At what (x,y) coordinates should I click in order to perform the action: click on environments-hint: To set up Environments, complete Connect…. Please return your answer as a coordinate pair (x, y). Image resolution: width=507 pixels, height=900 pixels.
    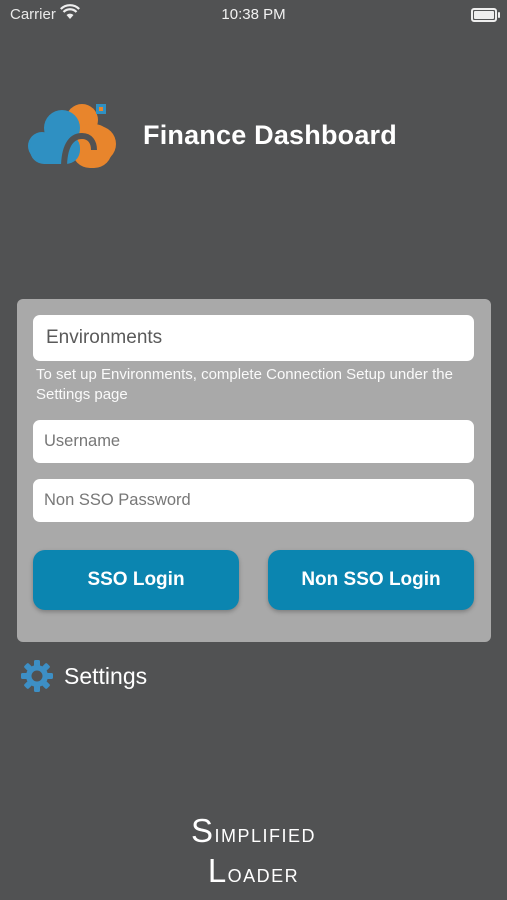
    Looking at the image, I should click on (244, 384).